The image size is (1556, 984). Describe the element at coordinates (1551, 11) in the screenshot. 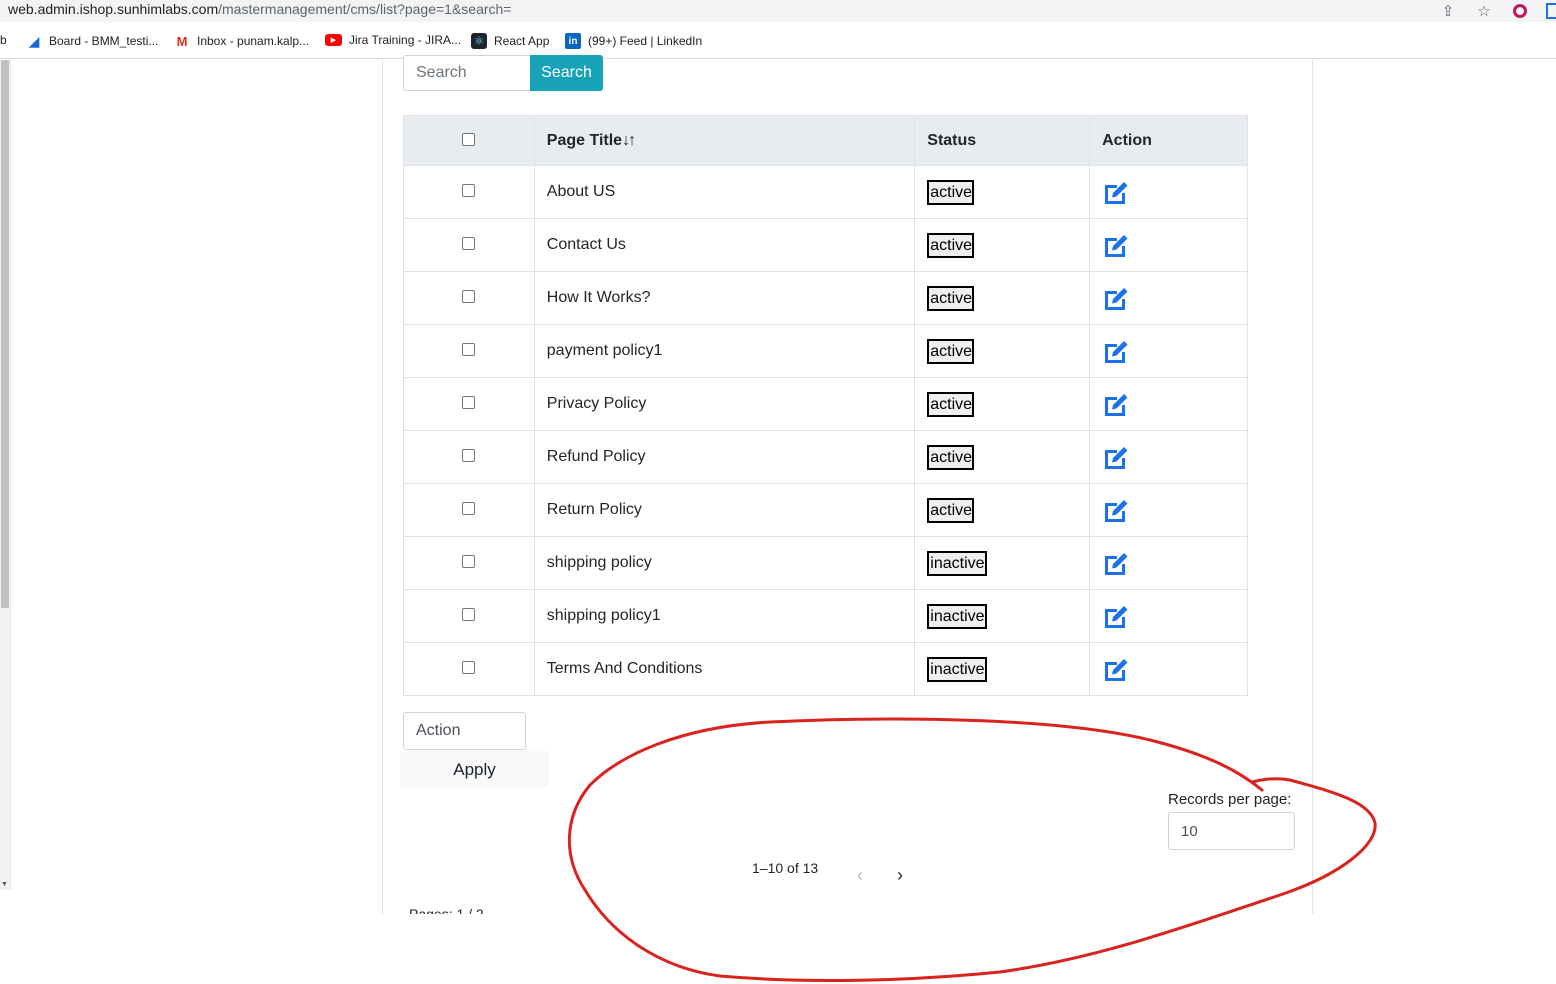

I see `sidebar-icon` at that location.